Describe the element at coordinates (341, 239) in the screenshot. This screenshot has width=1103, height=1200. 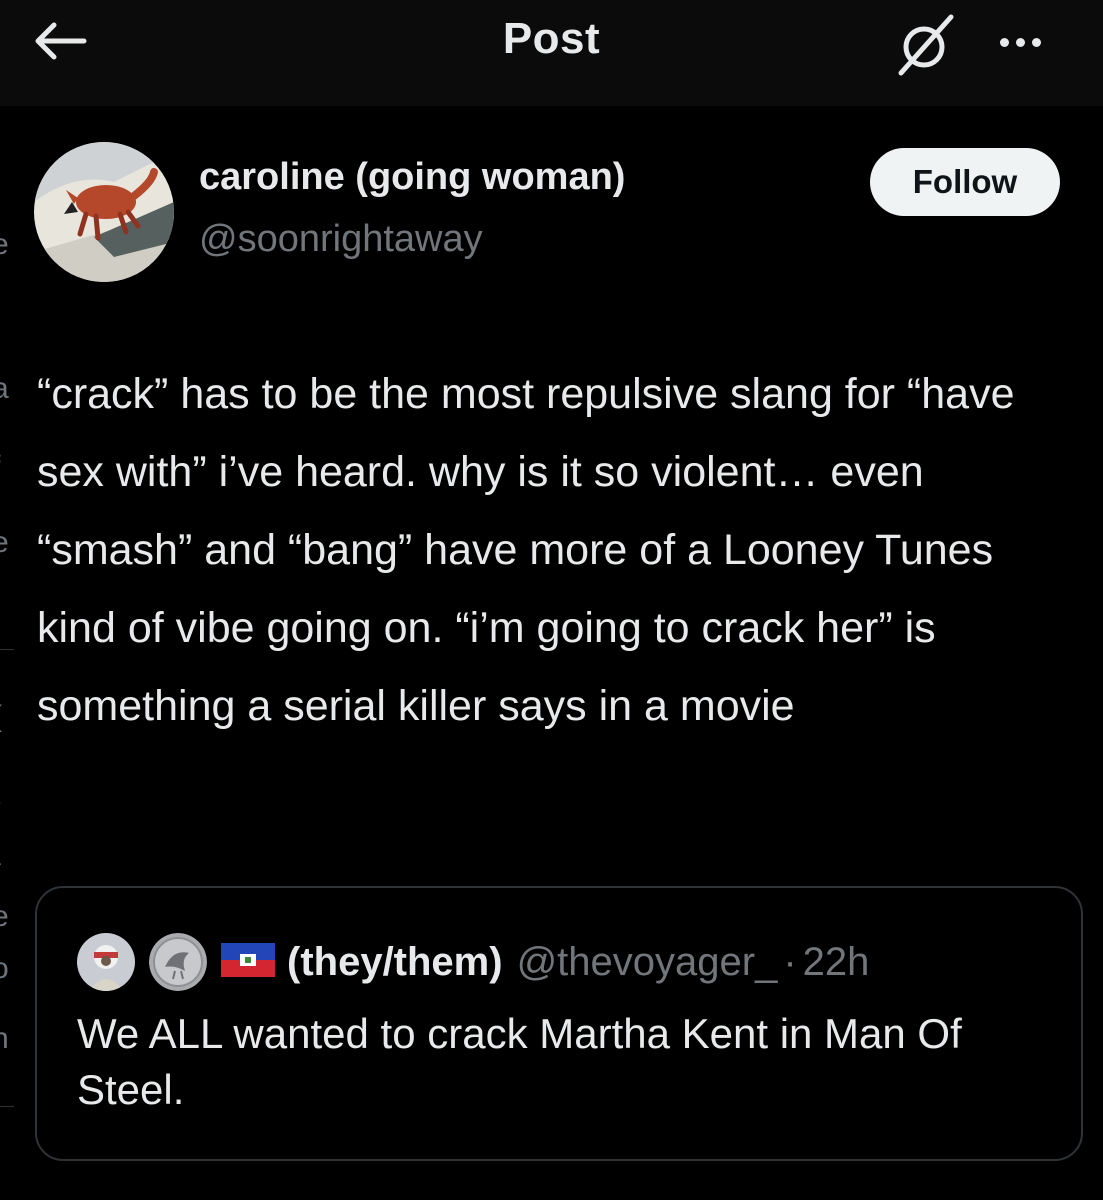
I see `author-handle: @soonrightaway` at that location.